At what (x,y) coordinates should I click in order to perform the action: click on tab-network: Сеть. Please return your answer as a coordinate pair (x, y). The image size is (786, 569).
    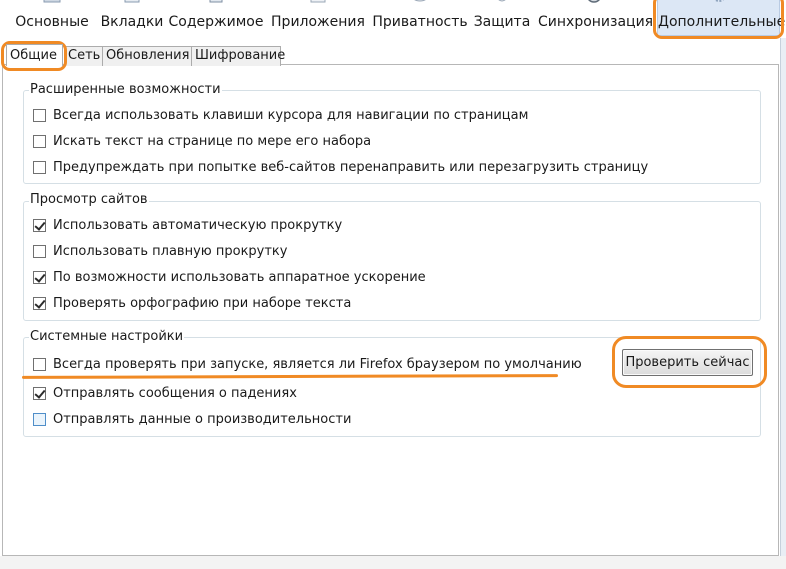
    Looking at the image, I should click on (83, 56).